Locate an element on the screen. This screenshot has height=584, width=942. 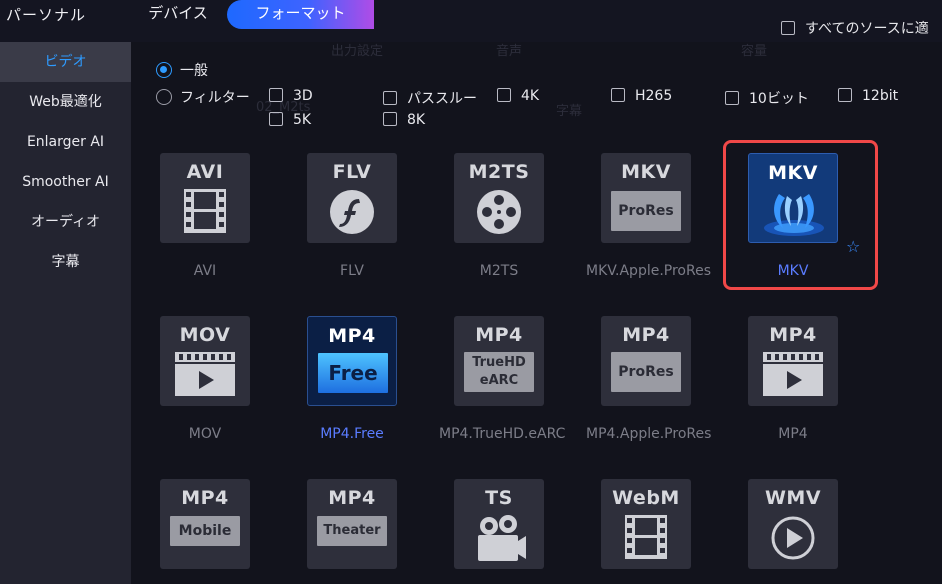
format-label: MP4 is located at coordinates (793, 434).